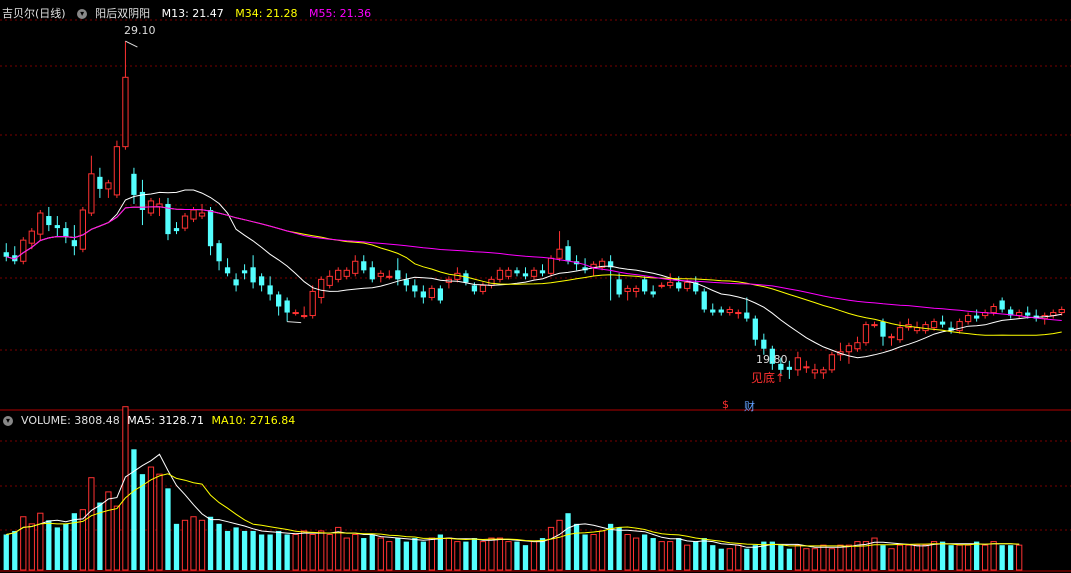 This screenshot has height=573, width=1071. Describe the element at coordinates (725, 404) in the screenshot. I see `money-flow-icon: $` at that location.